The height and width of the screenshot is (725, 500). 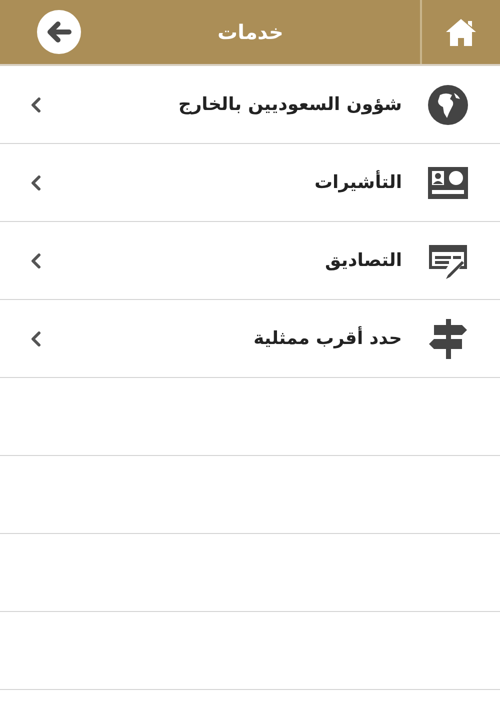 What do you see at coordinates (250, 183) in the screenshot?
I see `menu-item: التأشيرات` at bounding box center [250, 183].